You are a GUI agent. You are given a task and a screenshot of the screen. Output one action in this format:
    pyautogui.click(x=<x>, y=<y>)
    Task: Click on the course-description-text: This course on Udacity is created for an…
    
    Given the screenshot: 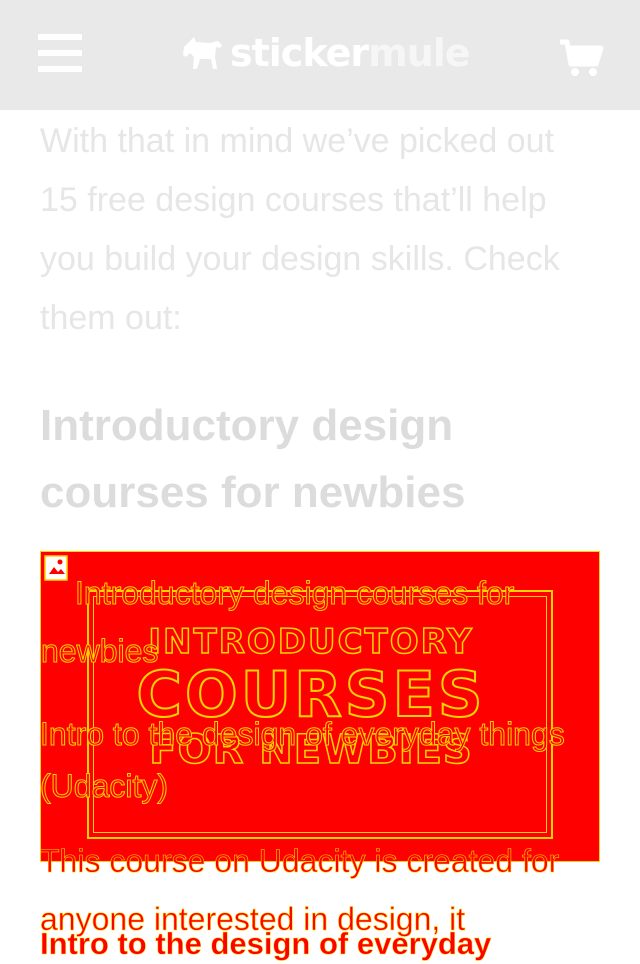 What is the action you would take?
    pyautogui.click(x=300, y=890)
    